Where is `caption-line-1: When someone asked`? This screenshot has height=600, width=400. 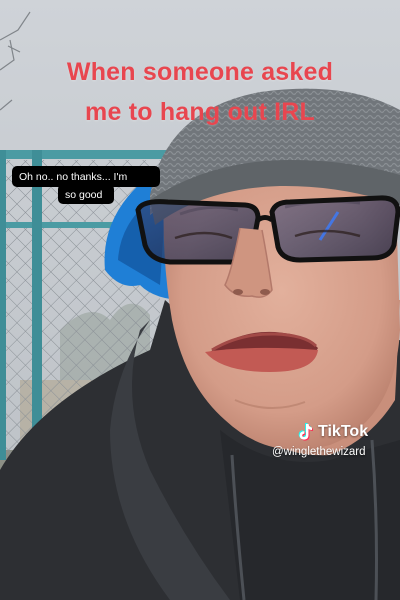
caption-line-1: When someone asked is located at coordinates (200, 72).